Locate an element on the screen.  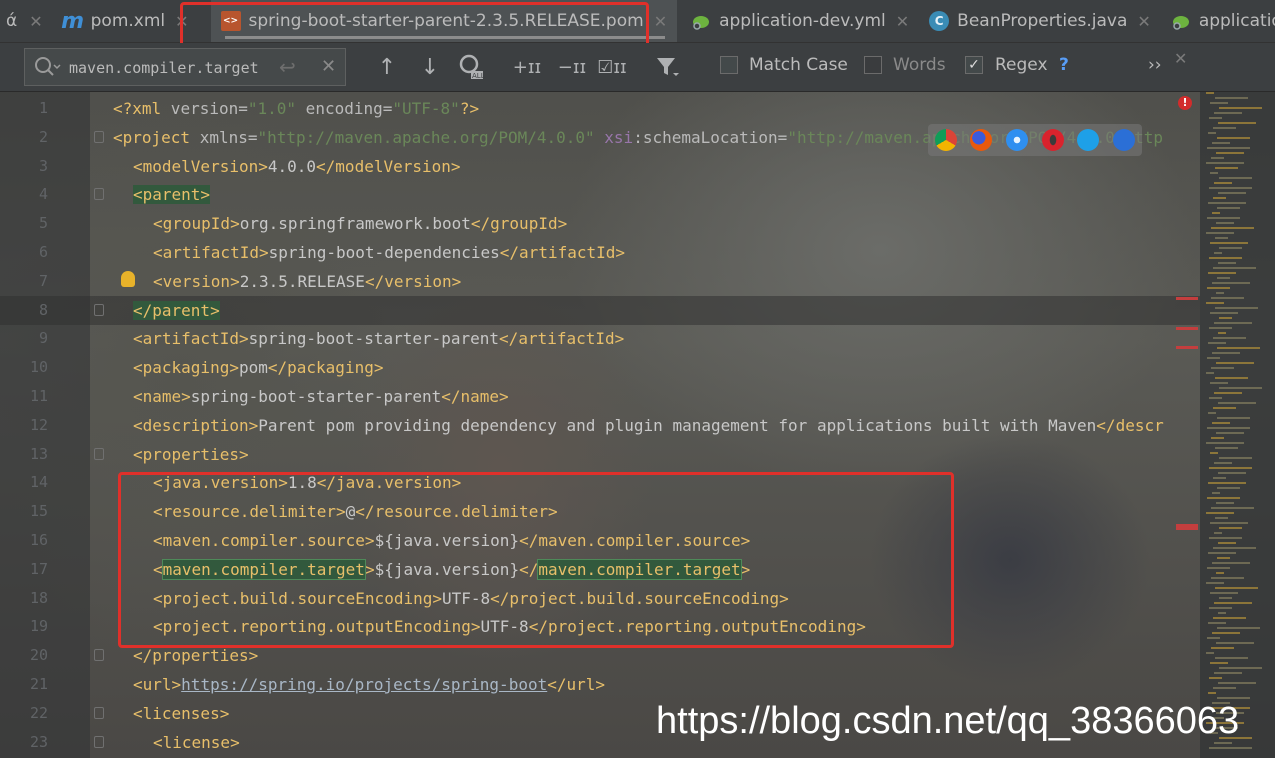
safari-icon is located at coordinates (1017, 140).